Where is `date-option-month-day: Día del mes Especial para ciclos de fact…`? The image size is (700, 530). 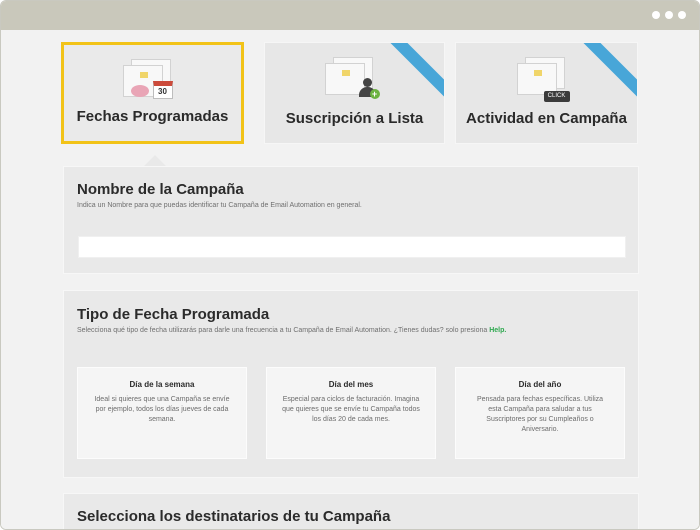
date-option-month-day: Día del mes Especial para ciclos de fact… is located at coordinates (351, 413).